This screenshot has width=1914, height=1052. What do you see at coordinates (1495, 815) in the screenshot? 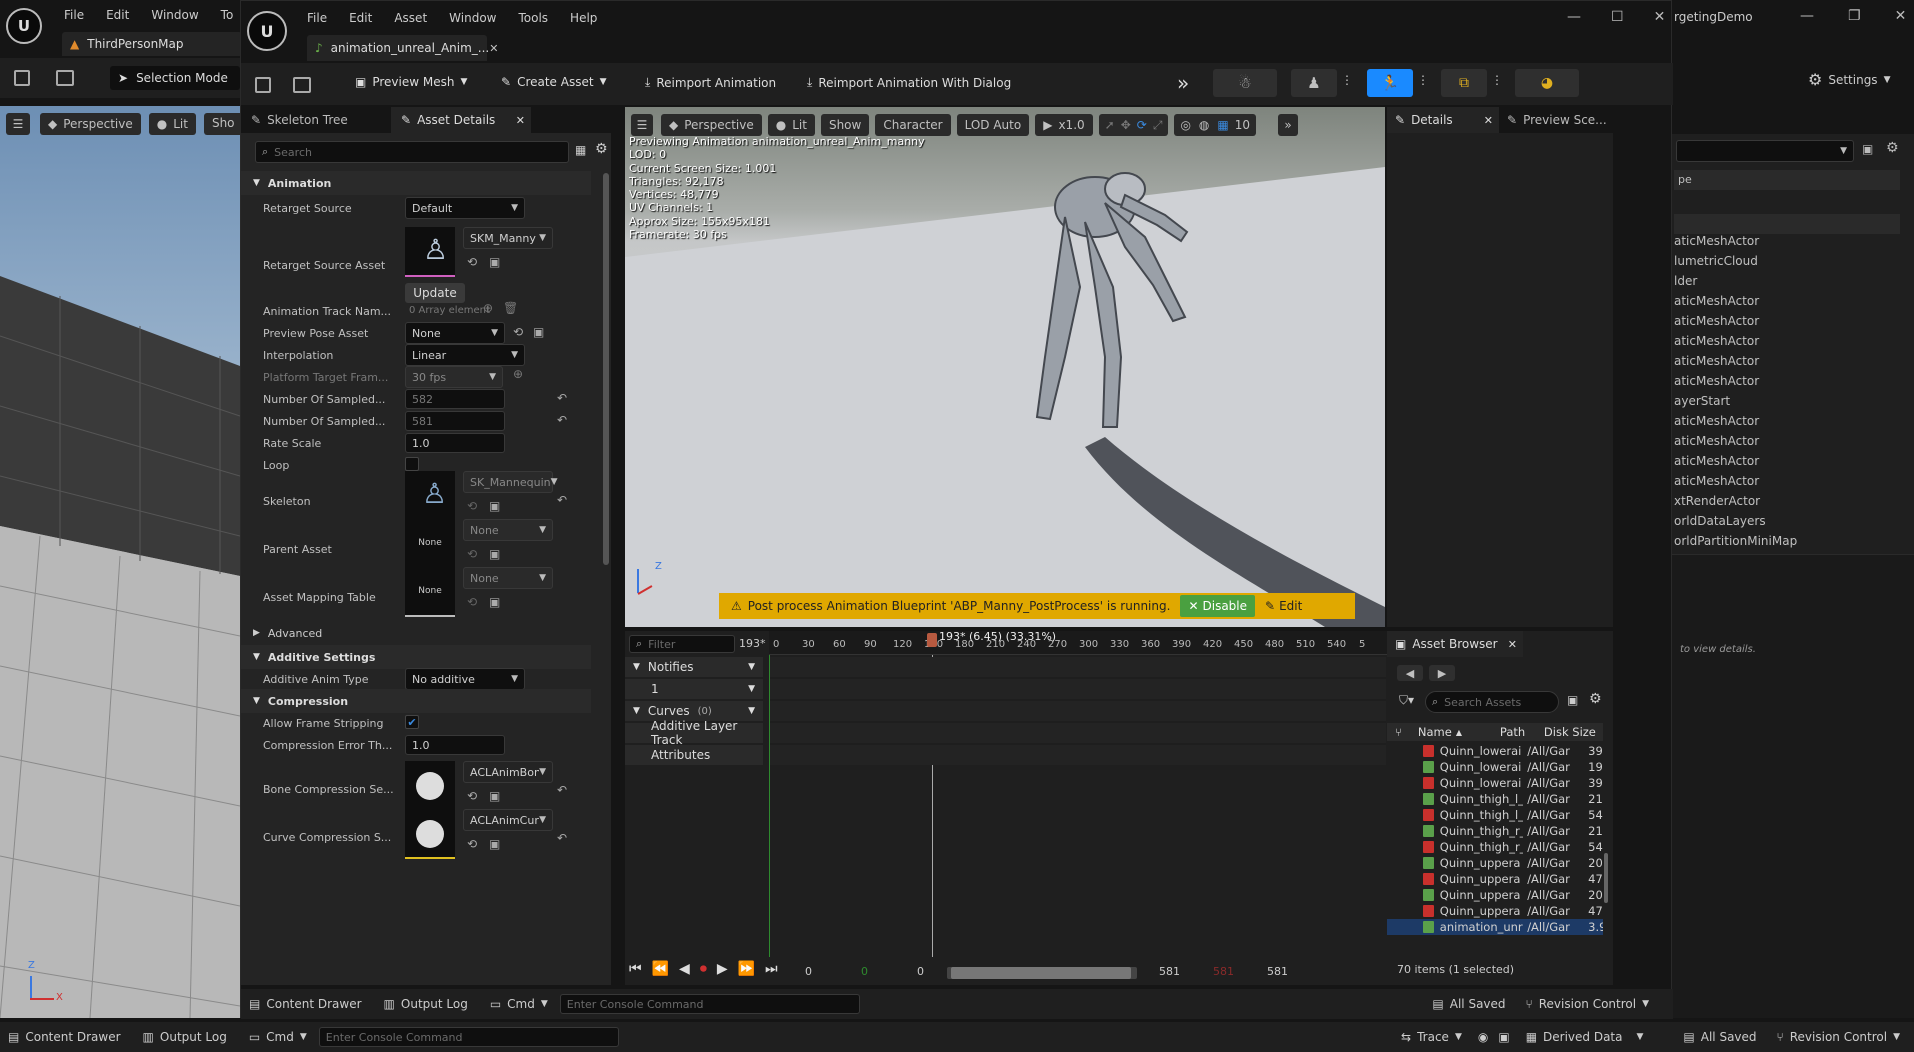
I see `asset-row: Quinn_thigh_l_/All/Gar 544.549 K` at bounding box center [1495, 815].